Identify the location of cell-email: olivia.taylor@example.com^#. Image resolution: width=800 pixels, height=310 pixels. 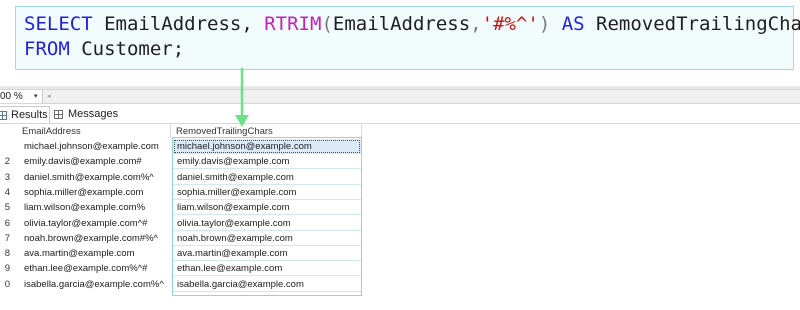
(97, 223).